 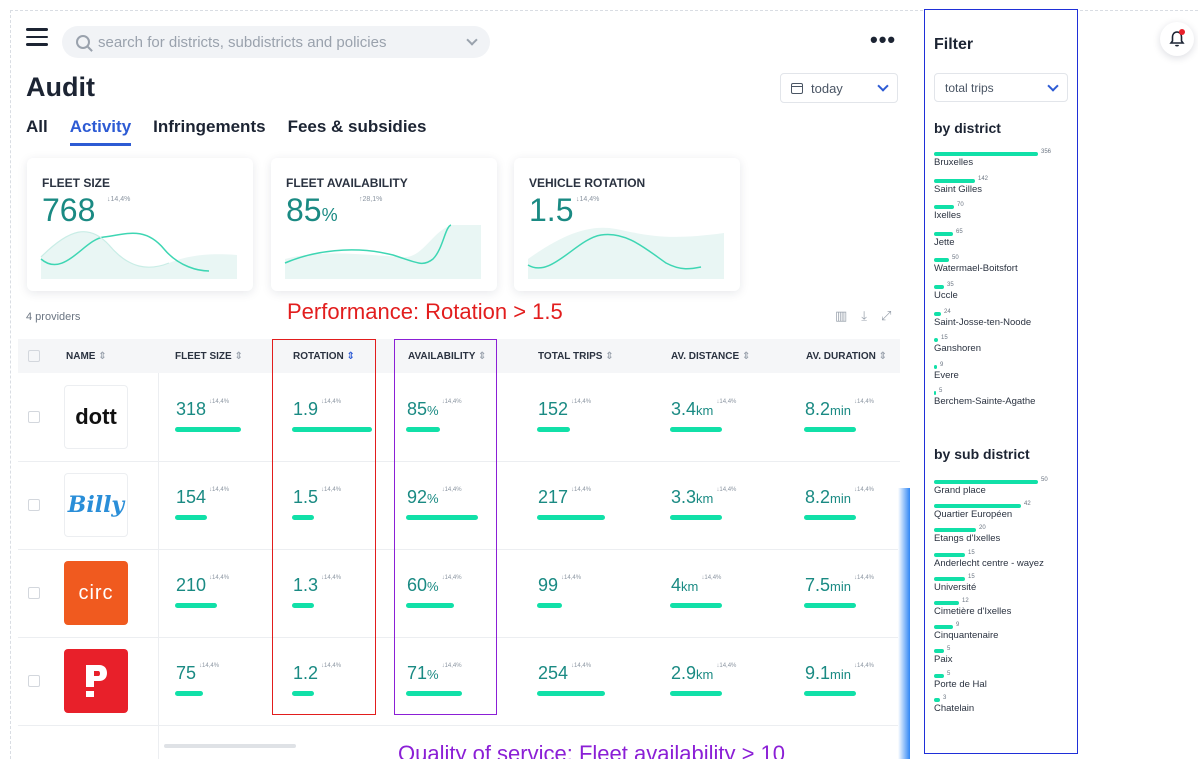 I want to click on pony-logo-mark, so click(x=96, y=681).